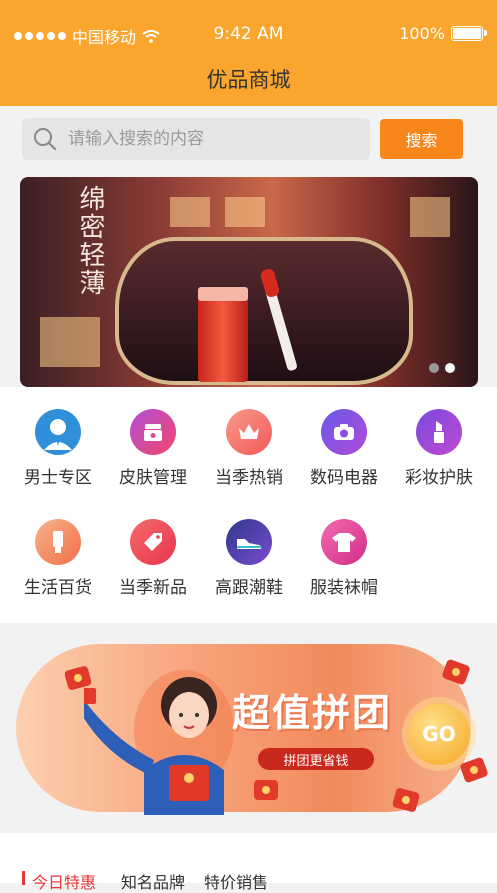 The image size is (497, 893). I want to click on category-label: 皮肤管理, so click(153, 478).